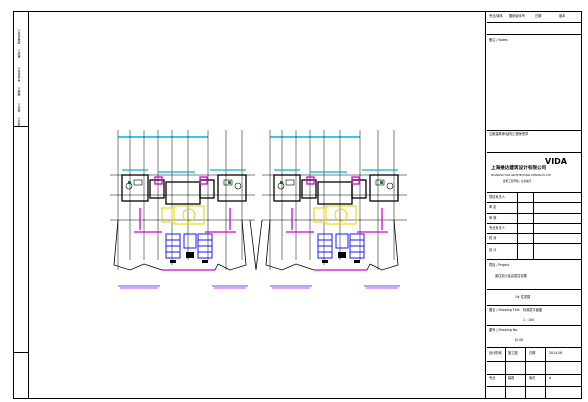 This screenshot has width=588, height=402. Describe the element at coordinates (529, 320) in the screenshot. I see `scale: 1 : 100` at that location.